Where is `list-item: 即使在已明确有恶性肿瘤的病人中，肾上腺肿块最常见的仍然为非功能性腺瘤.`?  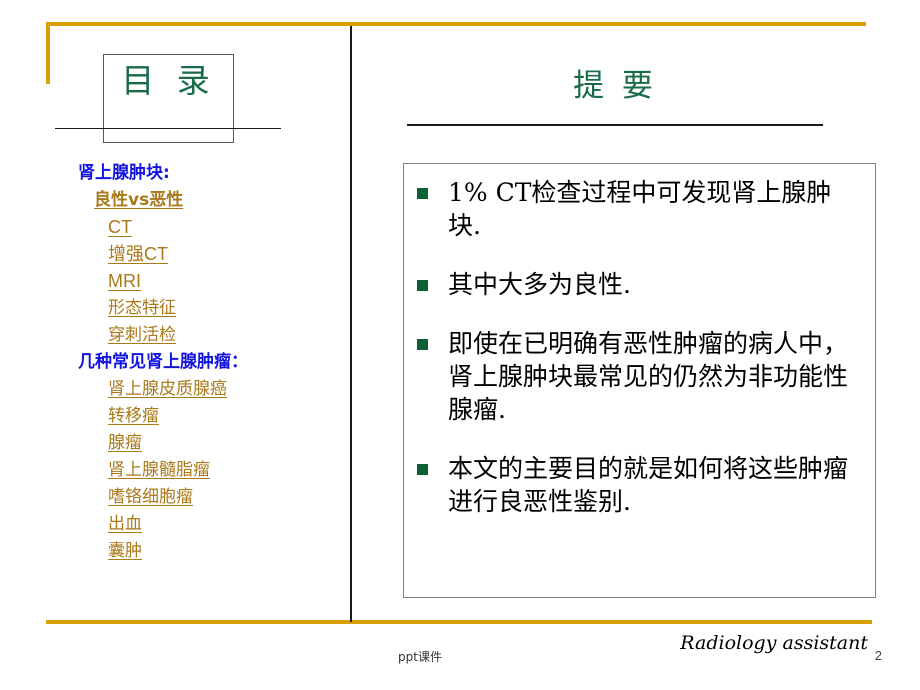
list-item: 即使在已明确有恶性肿瘤的病人中，肾上腺肿块最常见的仍然为非功能性腺瘤. is located at coordinates (640, 376).